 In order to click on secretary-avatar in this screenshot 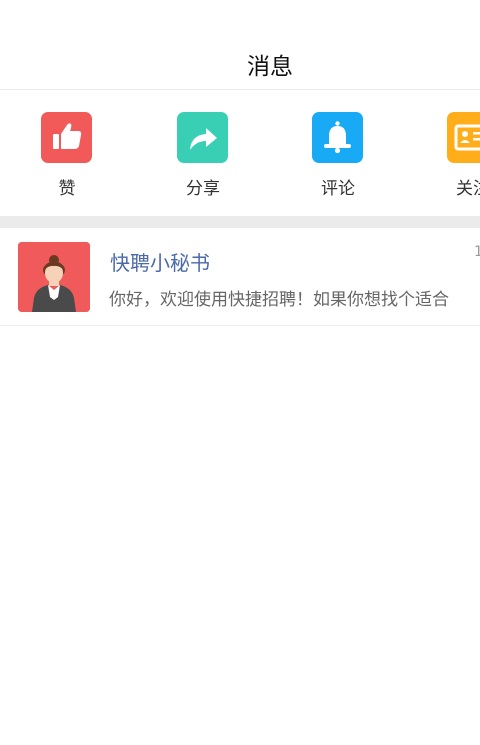, I will do `click(54, 277)`.